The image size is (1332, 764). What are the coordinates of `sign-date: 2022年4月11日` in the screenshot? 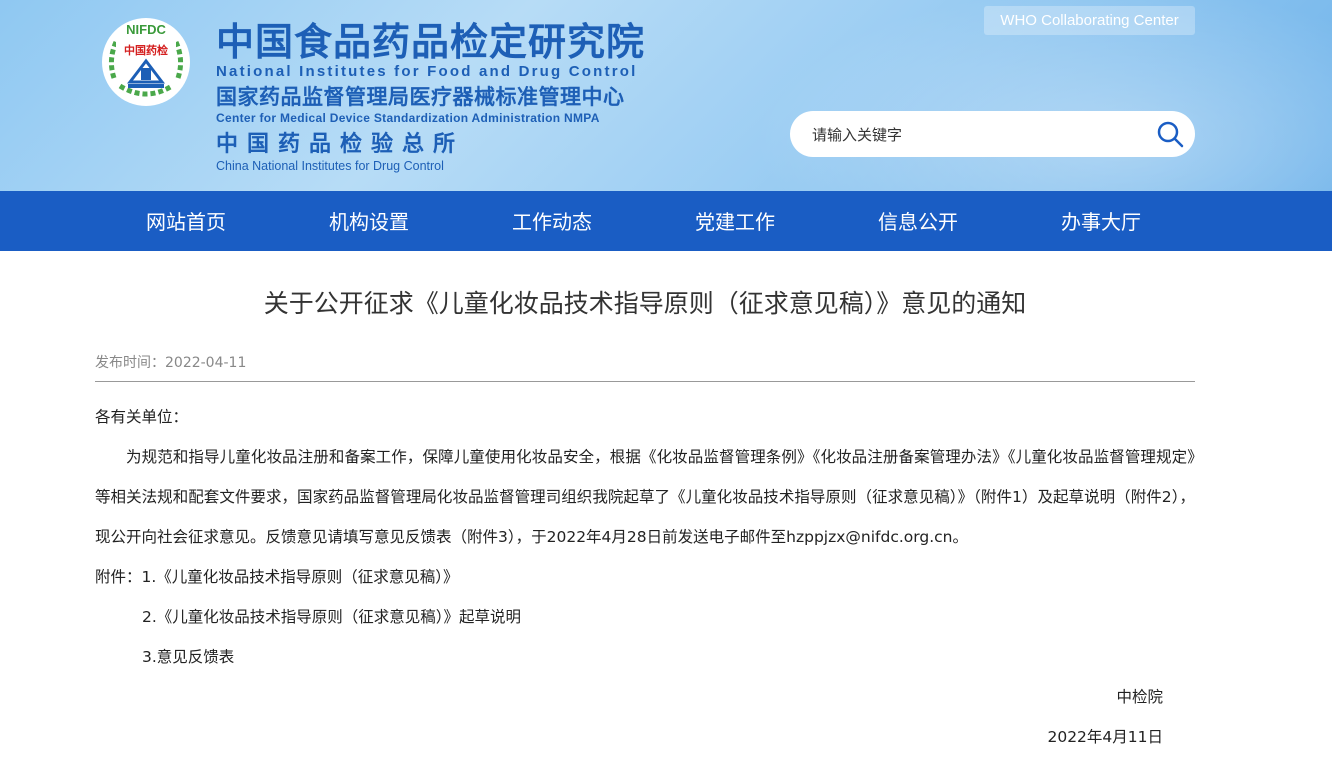 It's located at (1105, 737).